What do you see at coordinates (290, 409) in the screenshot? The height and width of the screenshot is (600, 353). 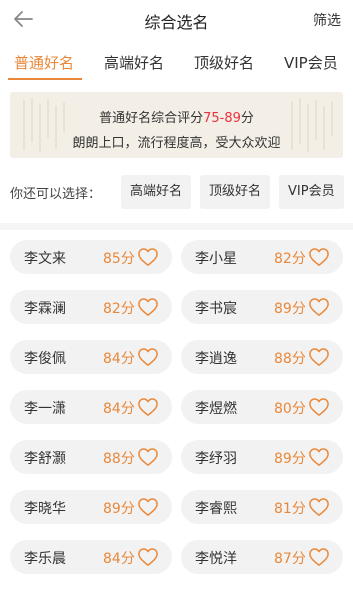 I see `name-score: 80分` at bounding box center [290, 409].